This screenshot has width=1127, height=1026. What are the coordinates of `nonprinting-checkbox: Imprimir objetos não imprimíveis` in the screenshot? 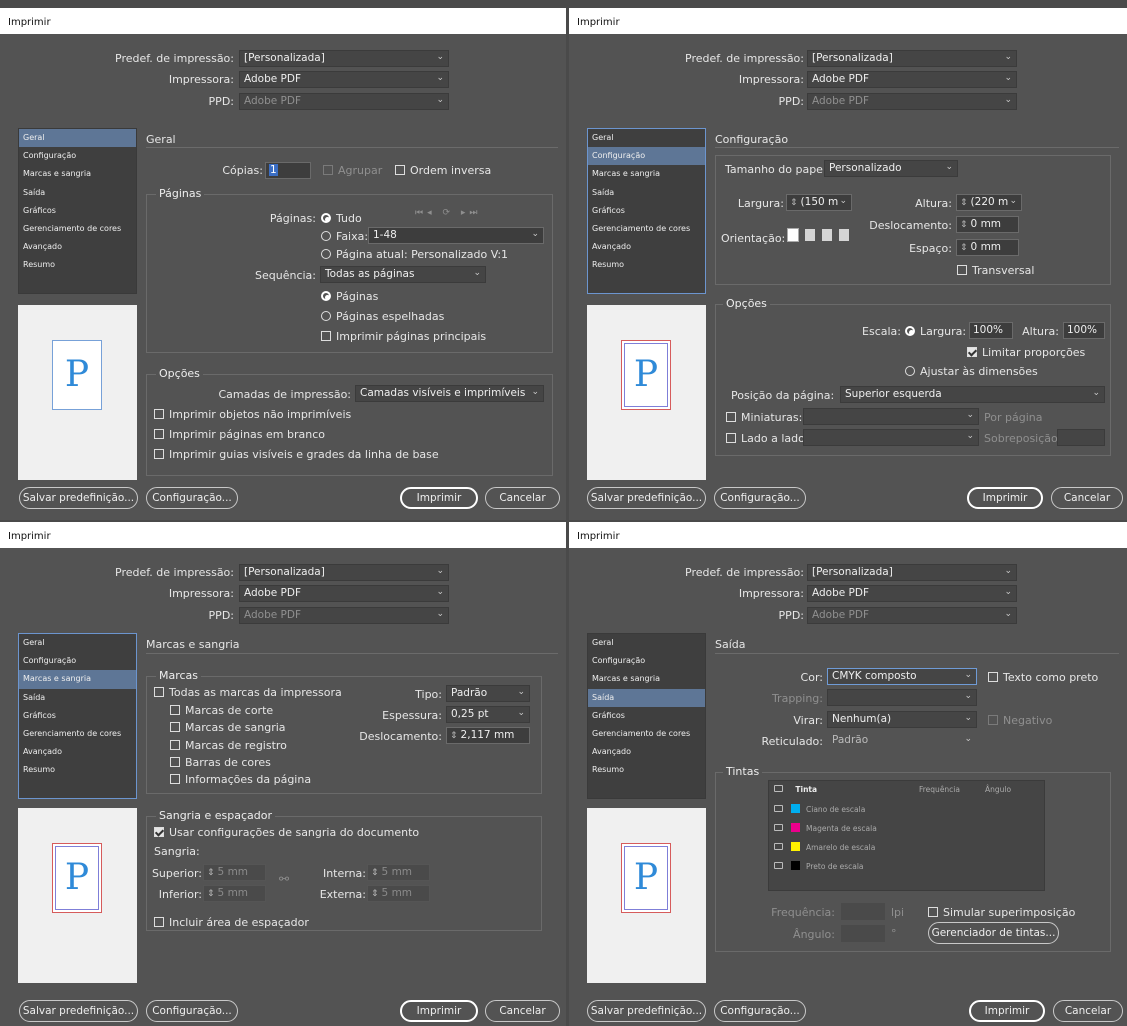 It's located at (252, 414).